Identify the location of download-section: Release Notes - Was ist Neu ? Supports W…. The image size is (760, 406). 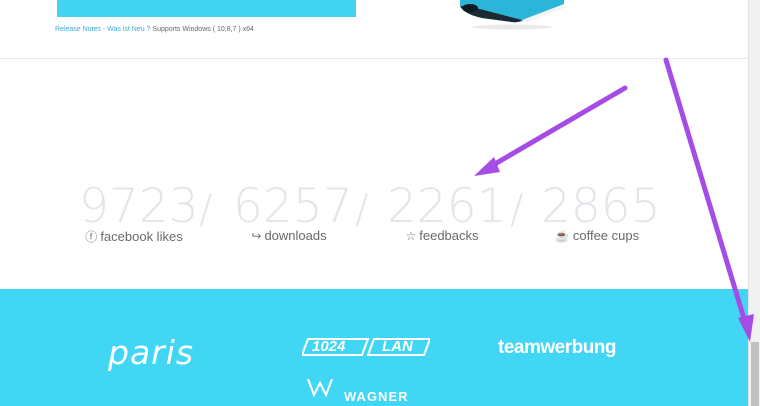
(374, 29).